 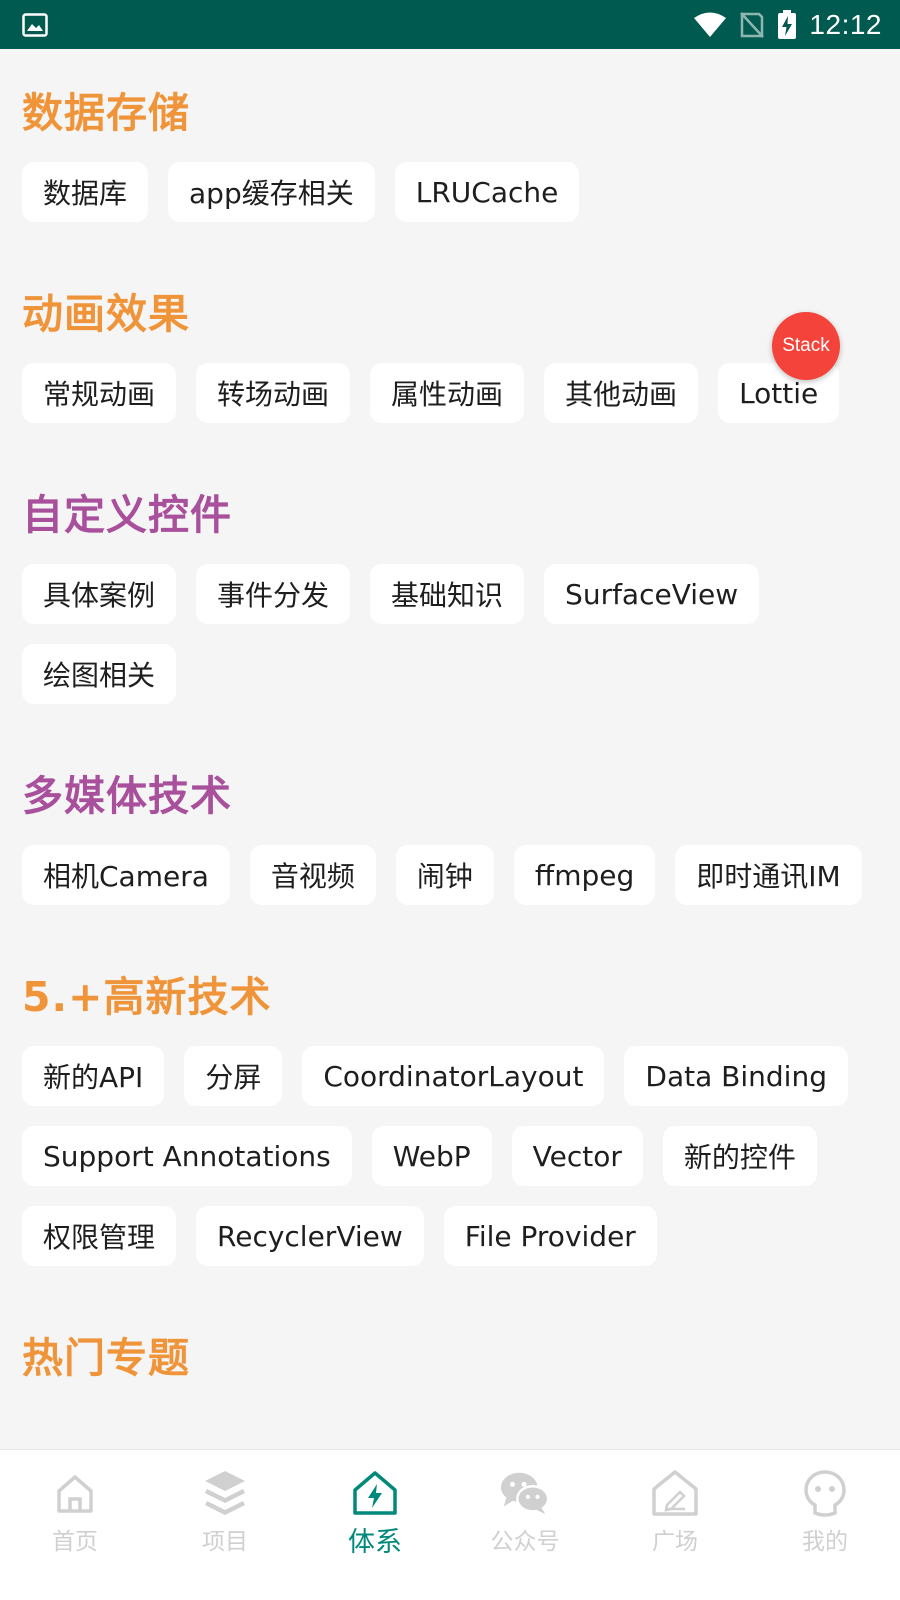 I want to click on nav-tab-wechat: 公众号, so click(x=525, y=1512).